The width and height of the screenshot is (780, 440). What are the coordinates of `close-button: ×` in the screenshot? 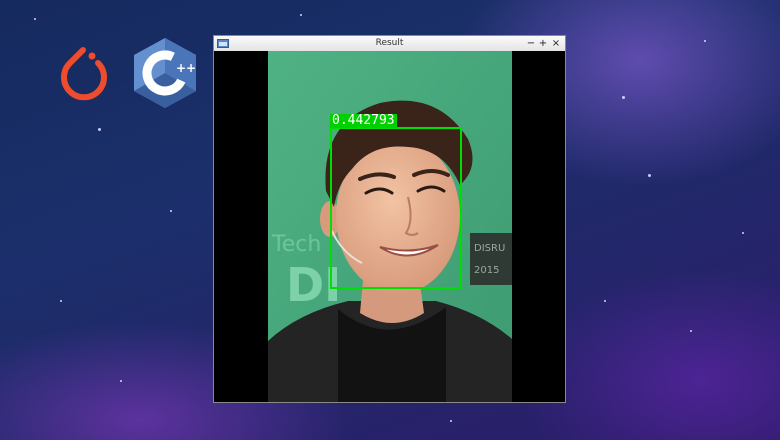 It's located at (556, 43).